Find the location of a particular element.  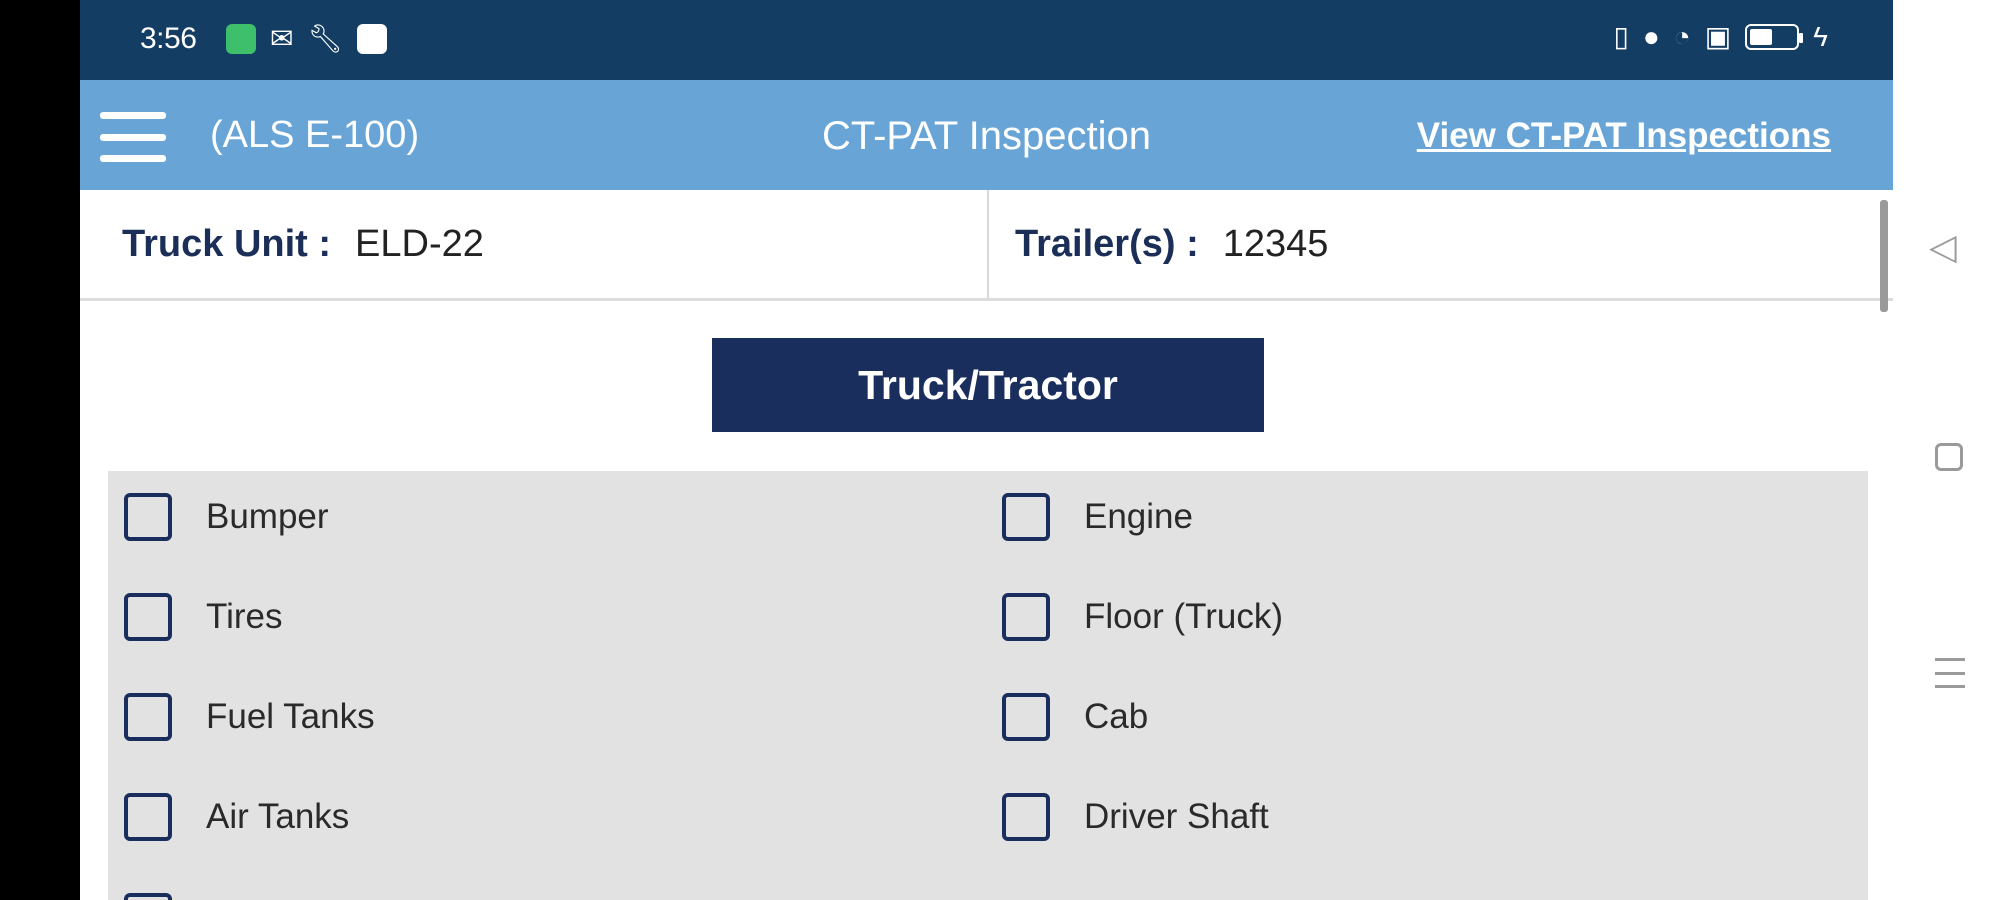

checklist-label: Tires is located at coordinates (244, 616).